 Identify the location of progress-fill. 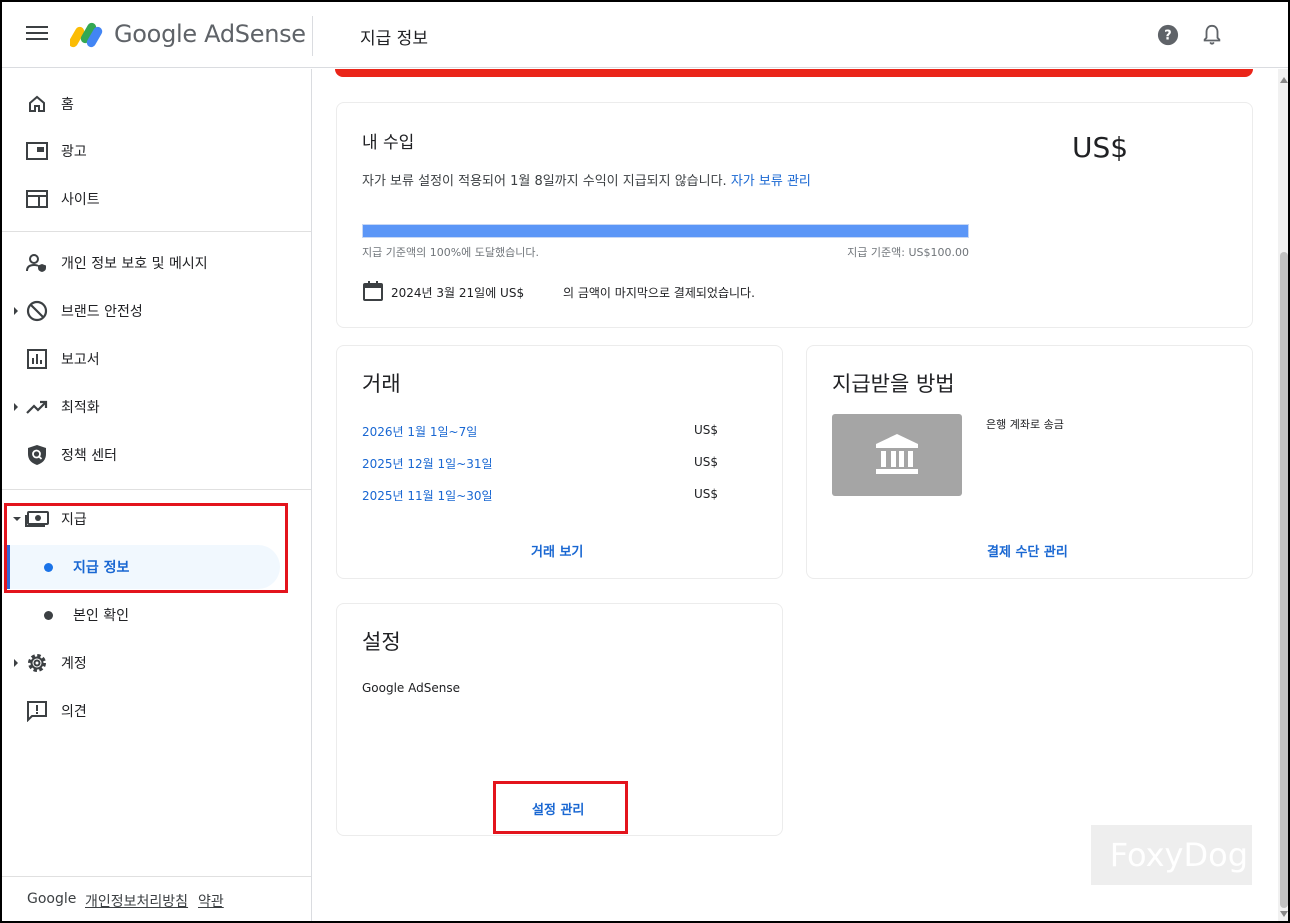
(665, 231).